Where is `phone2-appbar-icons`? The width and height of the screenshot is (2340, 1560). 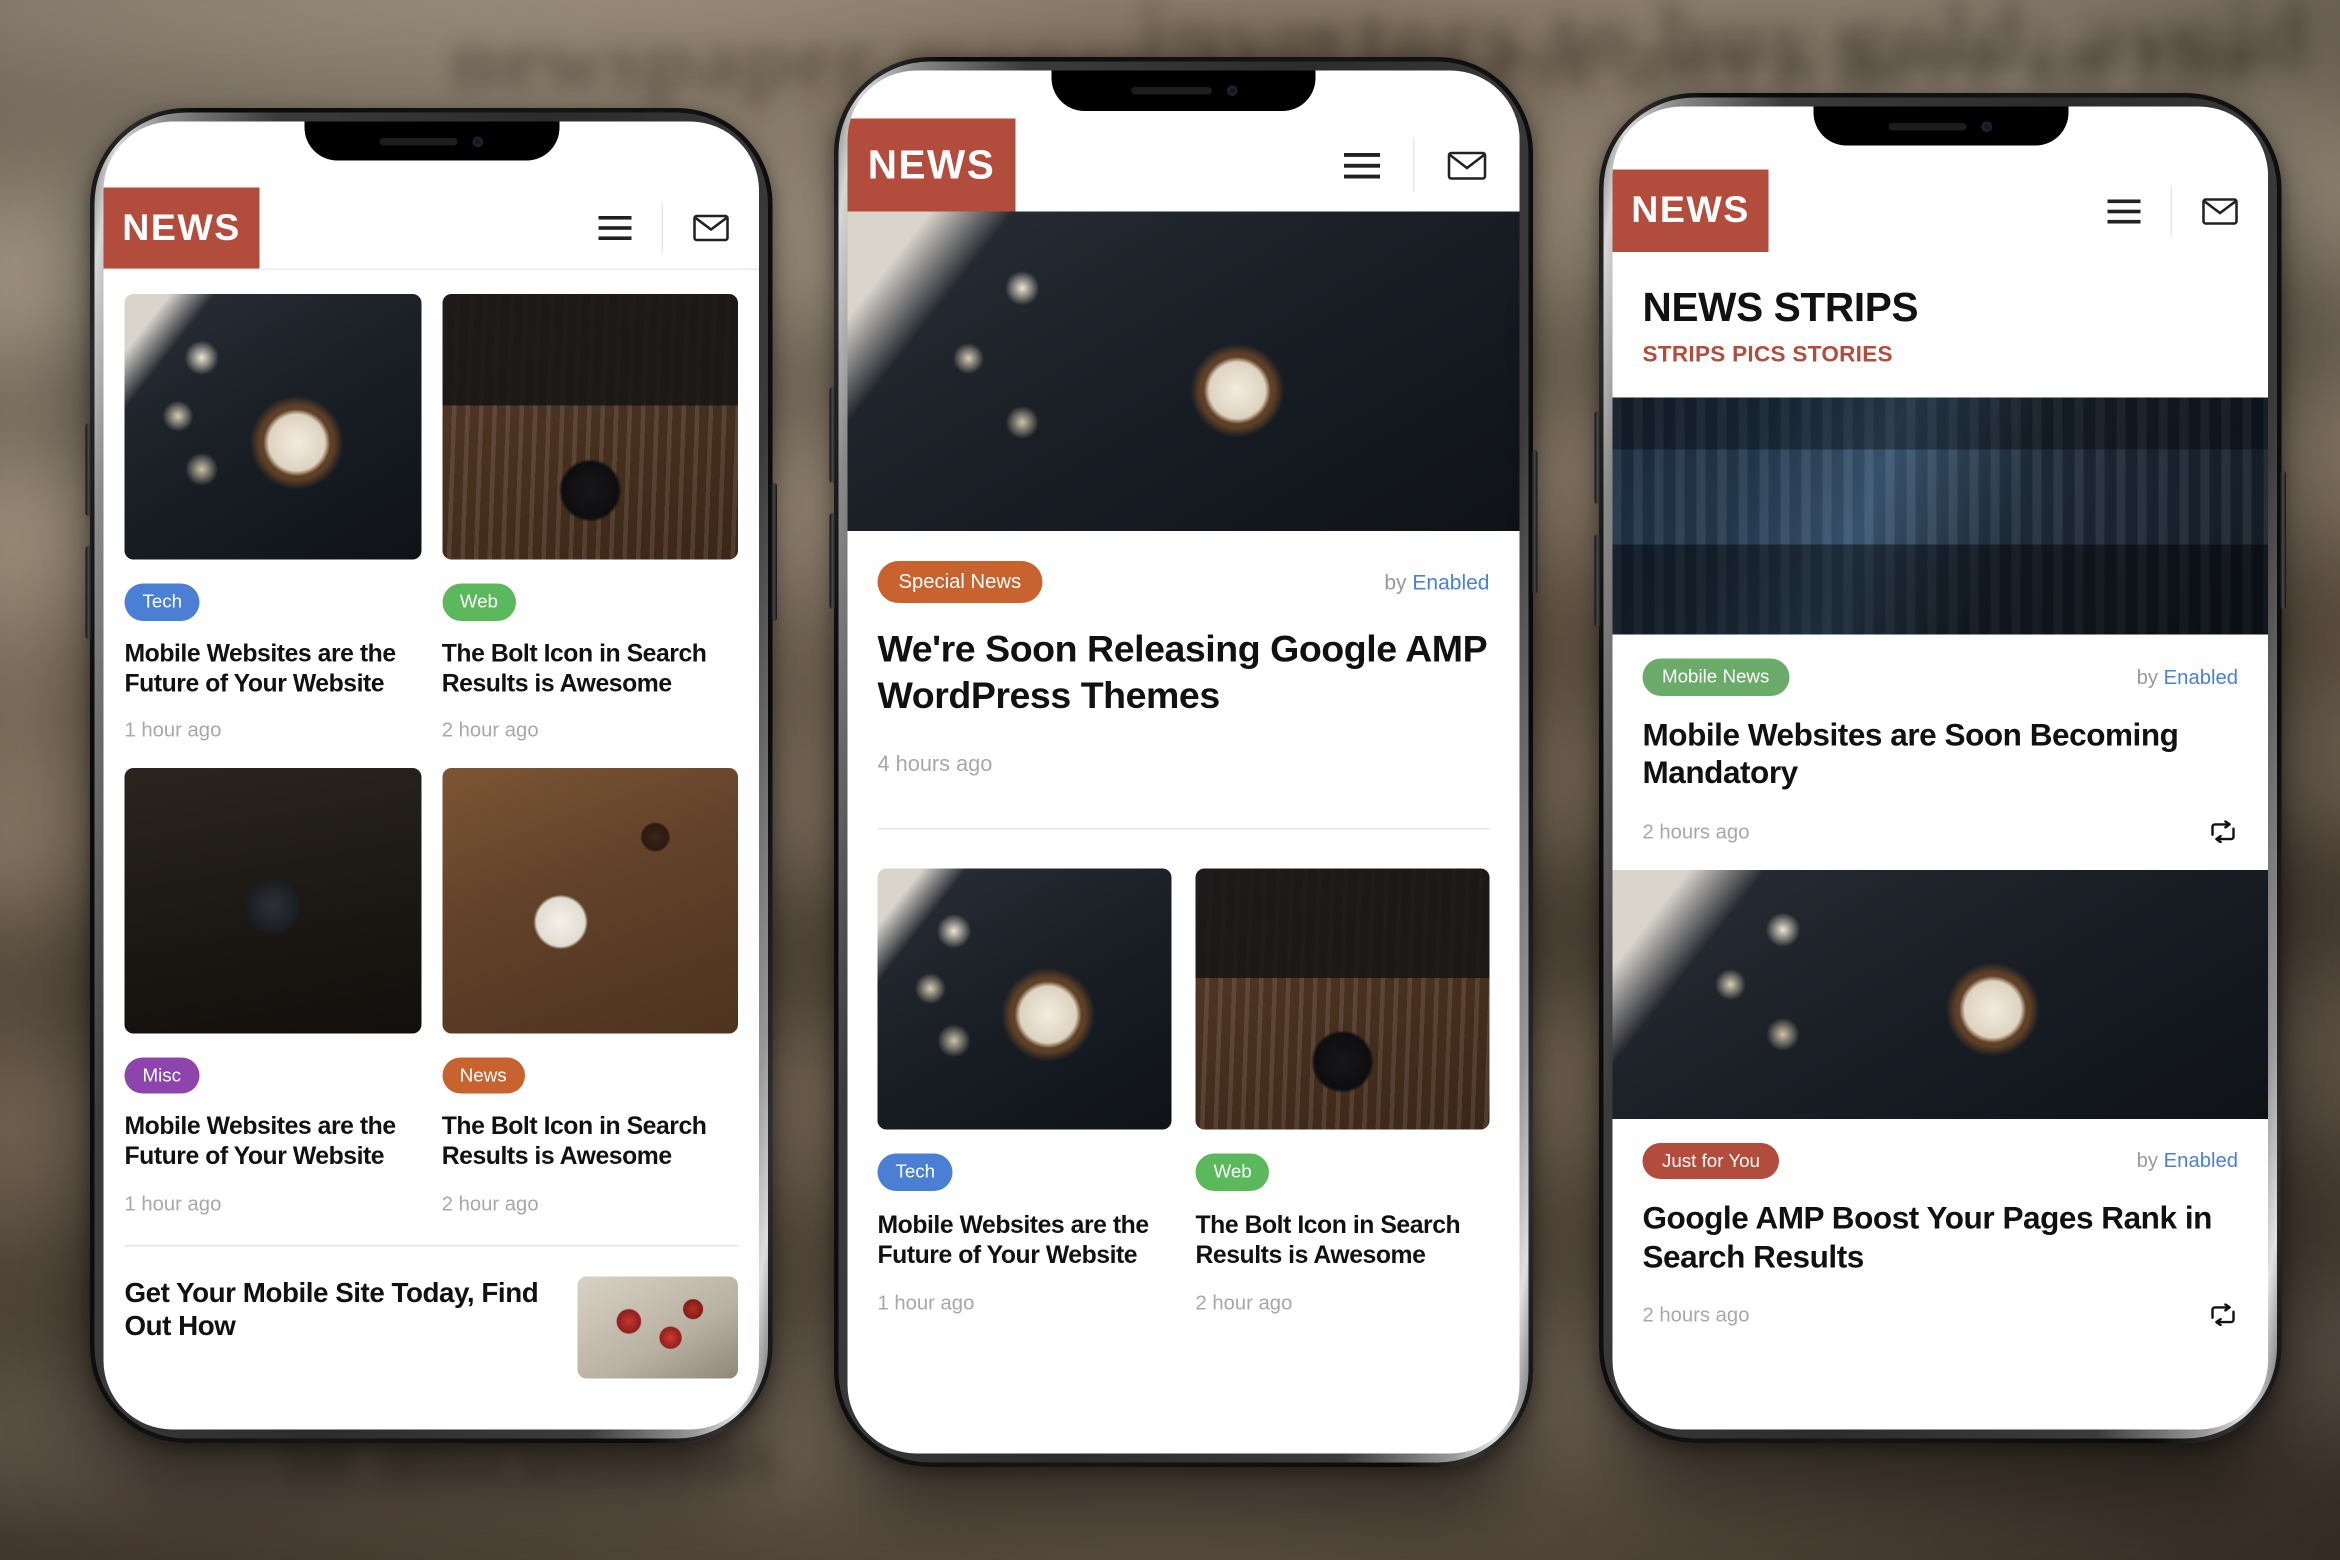
phone2-appbar-icons is located at coordinates (1415, 165).